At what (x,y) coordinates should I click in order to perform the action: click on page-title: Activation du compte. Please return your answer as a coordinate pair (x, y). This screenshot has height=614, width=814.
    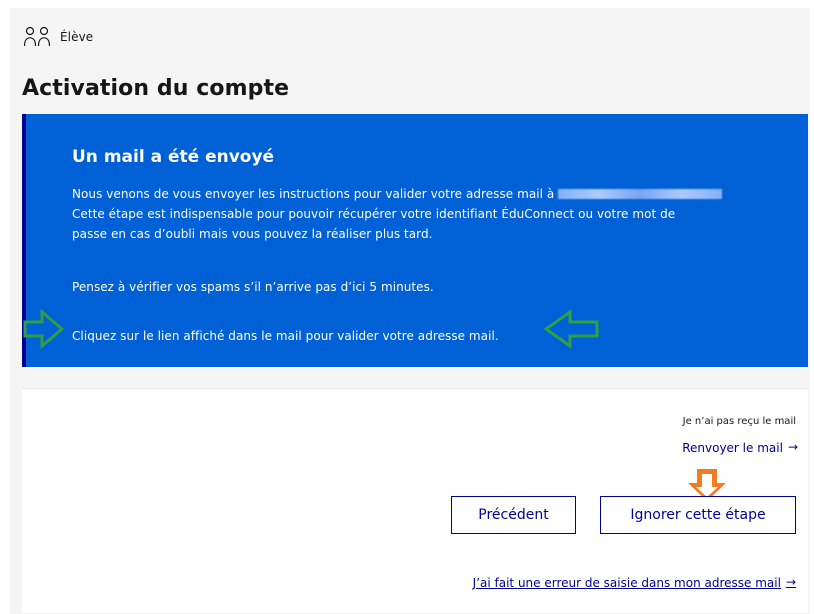
    Looking at the image, I should click on (156, 88).